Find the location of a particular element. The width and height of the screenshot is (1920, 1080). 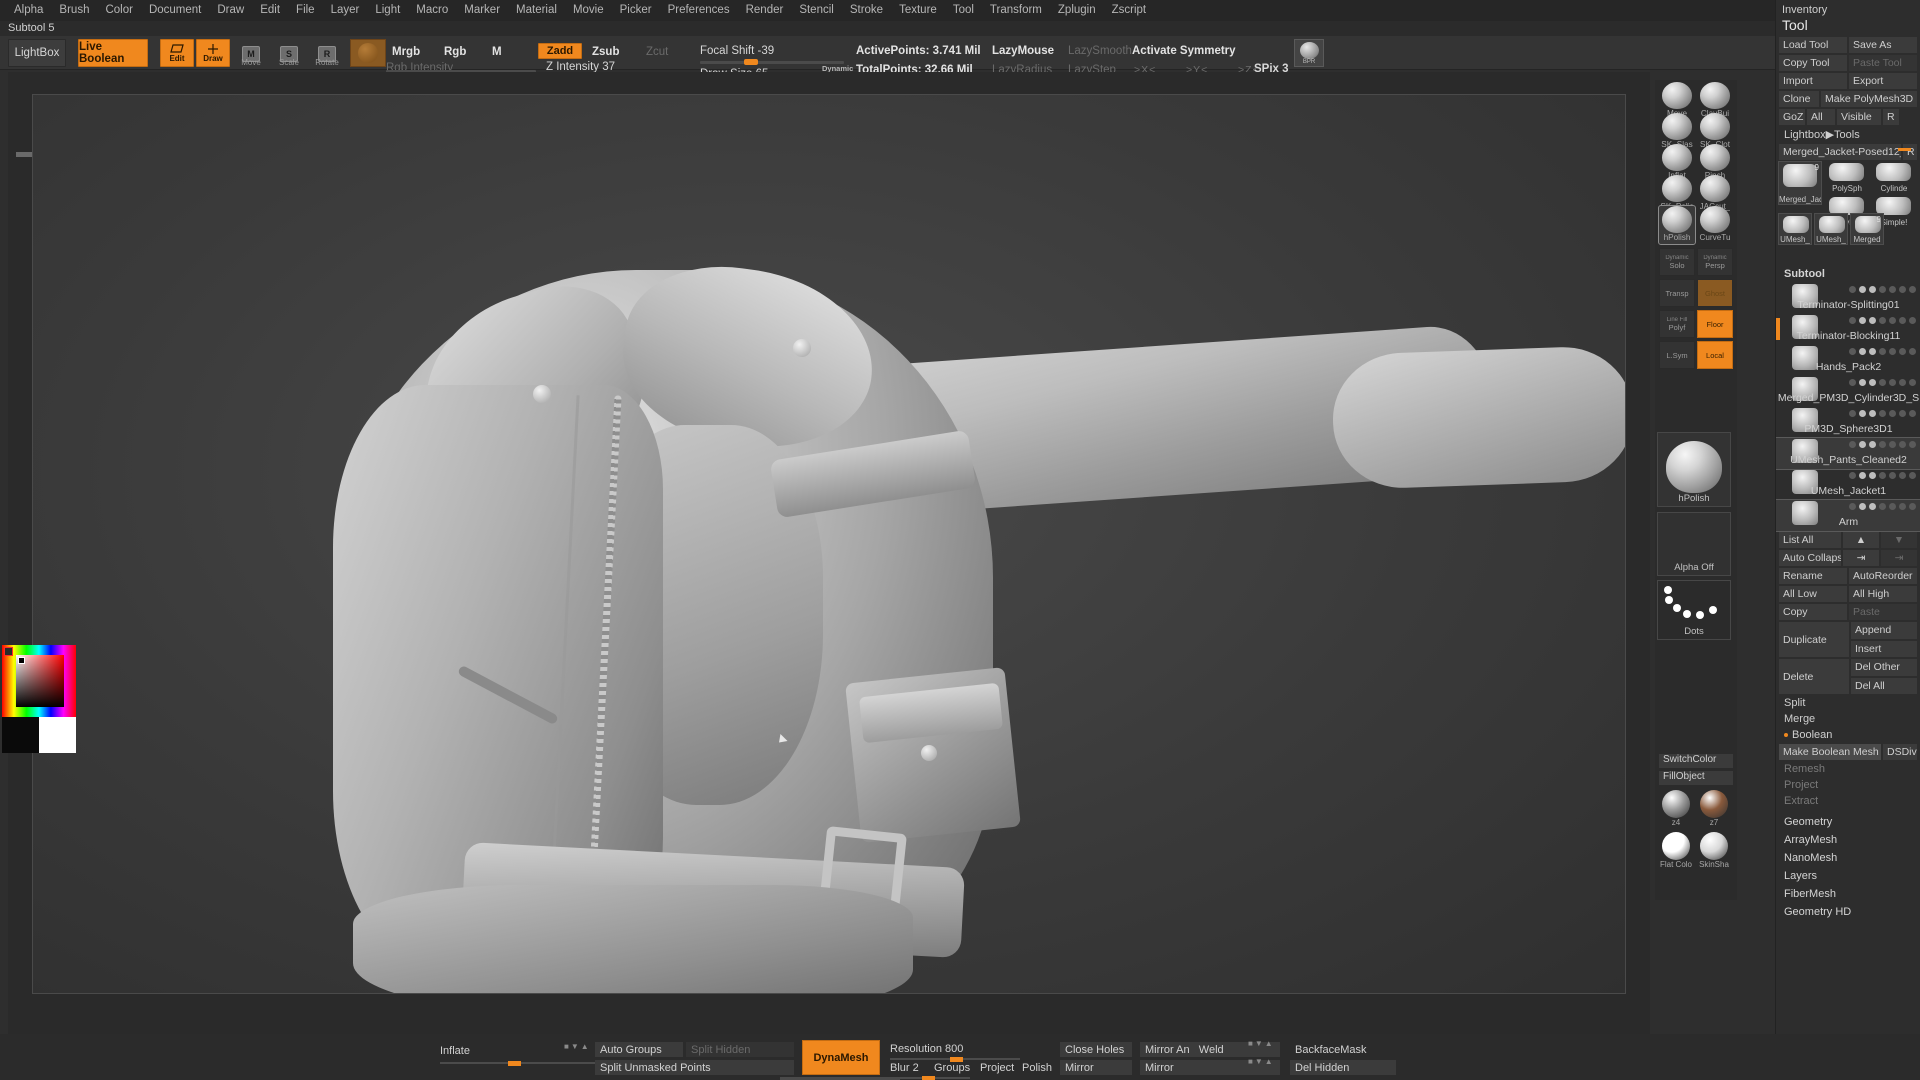

menu-item-alpha: Alpha is located at coordinates (28, 10).